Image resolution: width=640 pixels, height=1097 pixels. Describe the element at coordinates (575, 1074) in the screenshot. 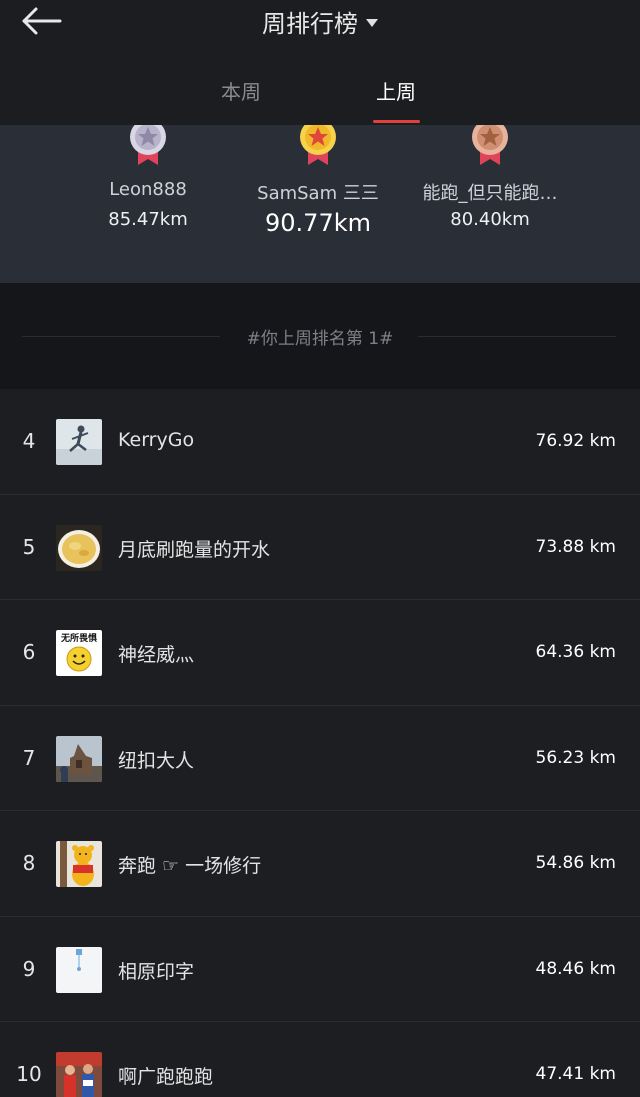

I see `distance-value: 47.41 km` at that location.